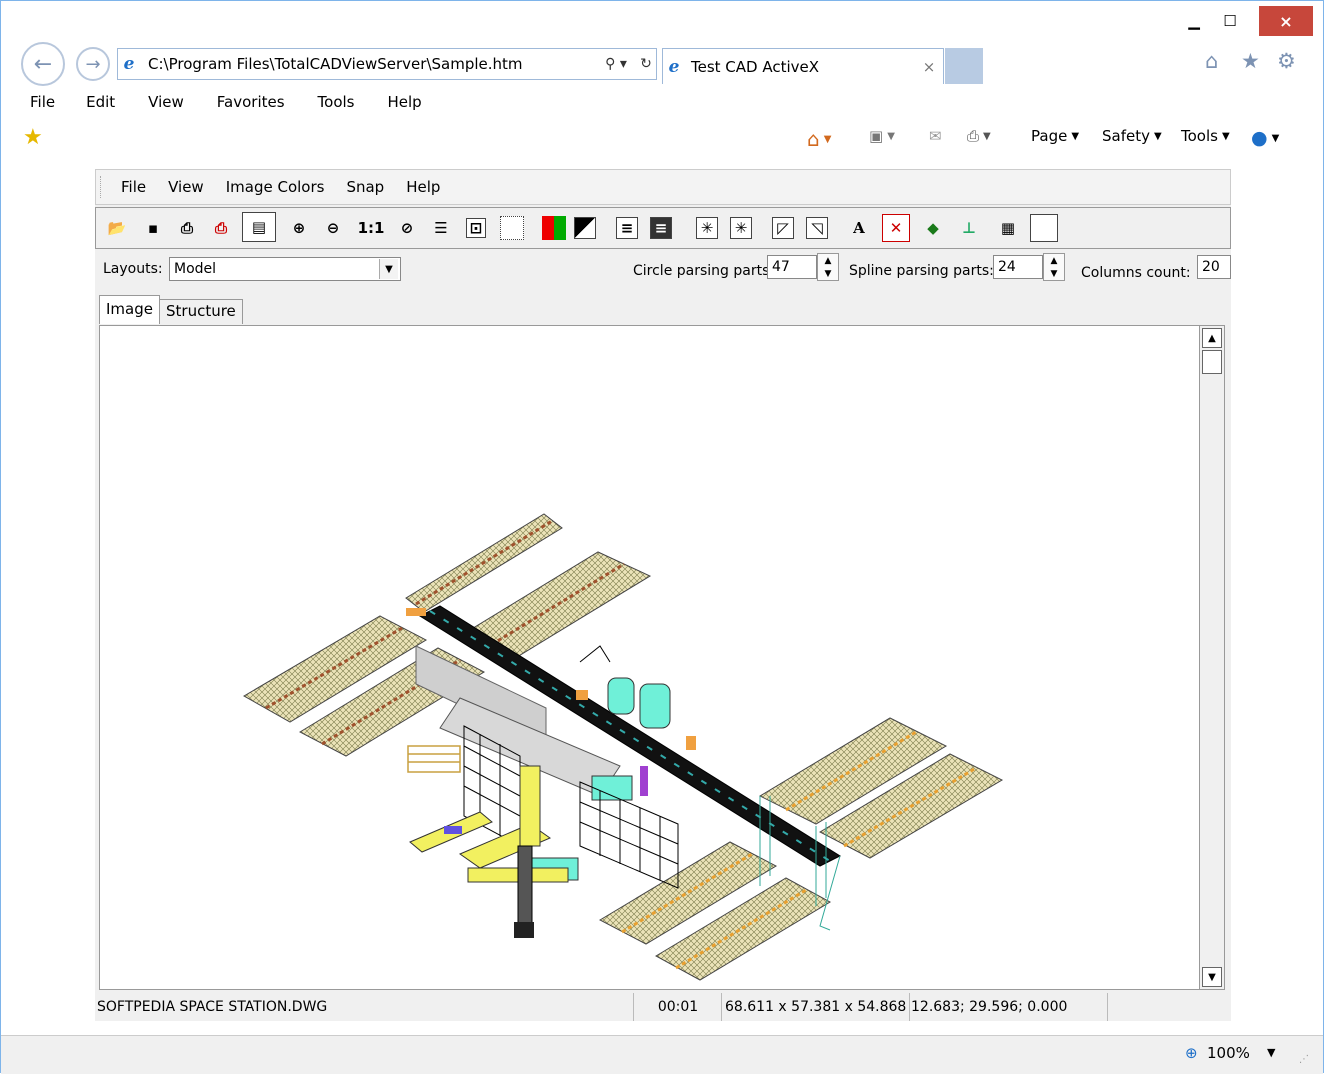  Describe the element at coordinates (819, 139) in the screenshot. I see `home-command-icon: ⌂ ▼` at that location.